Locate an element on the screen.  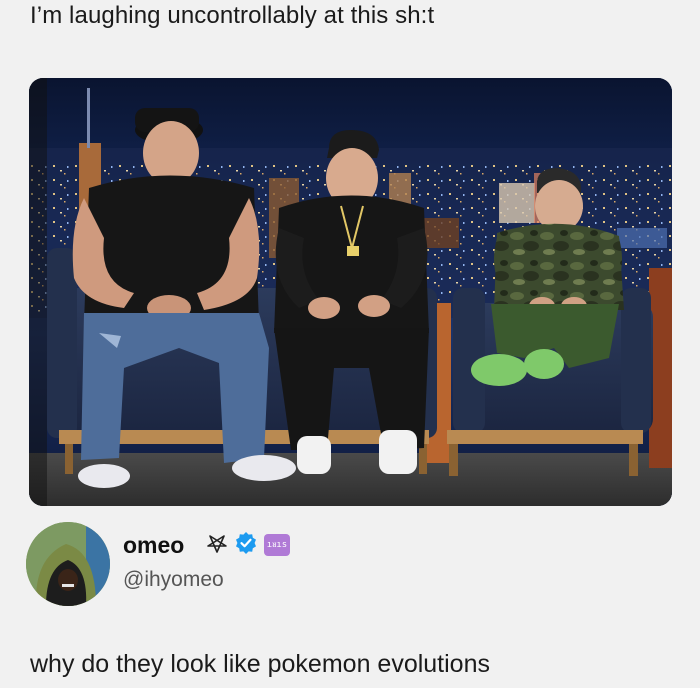
iris-badge-icon: ıᴚıs is located at coordinates (277, 545).